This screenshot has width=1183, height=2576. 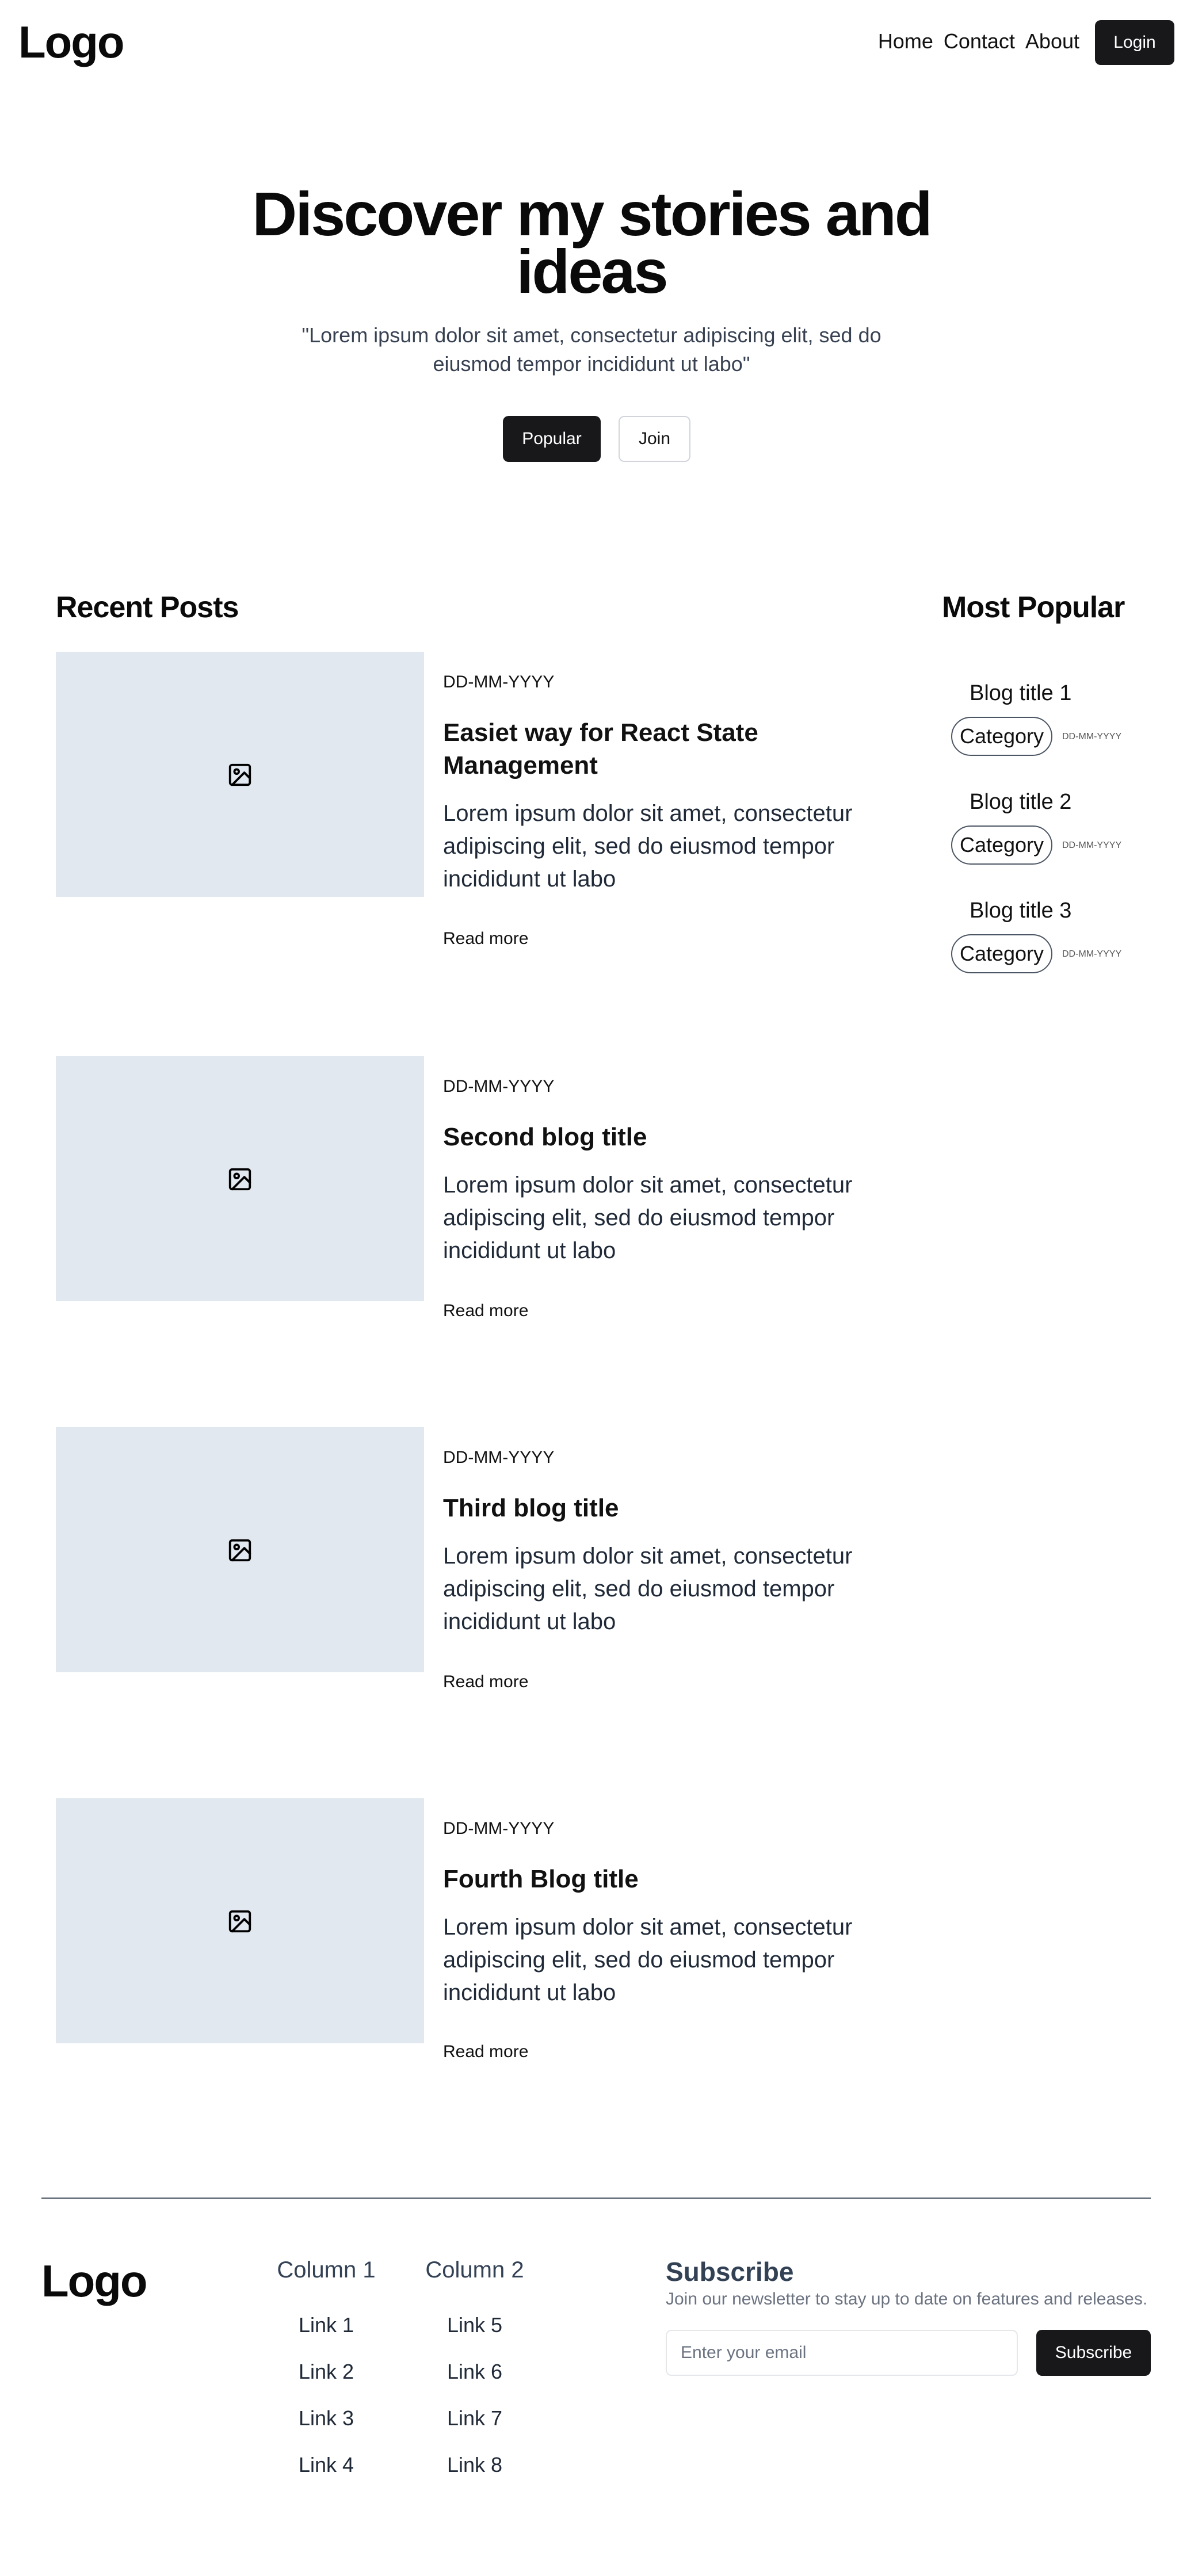 What do you see at coordinates (474, 2334) in the screenshot?
I see `footer-link: Link 5` at bounding box center [474, 2334].